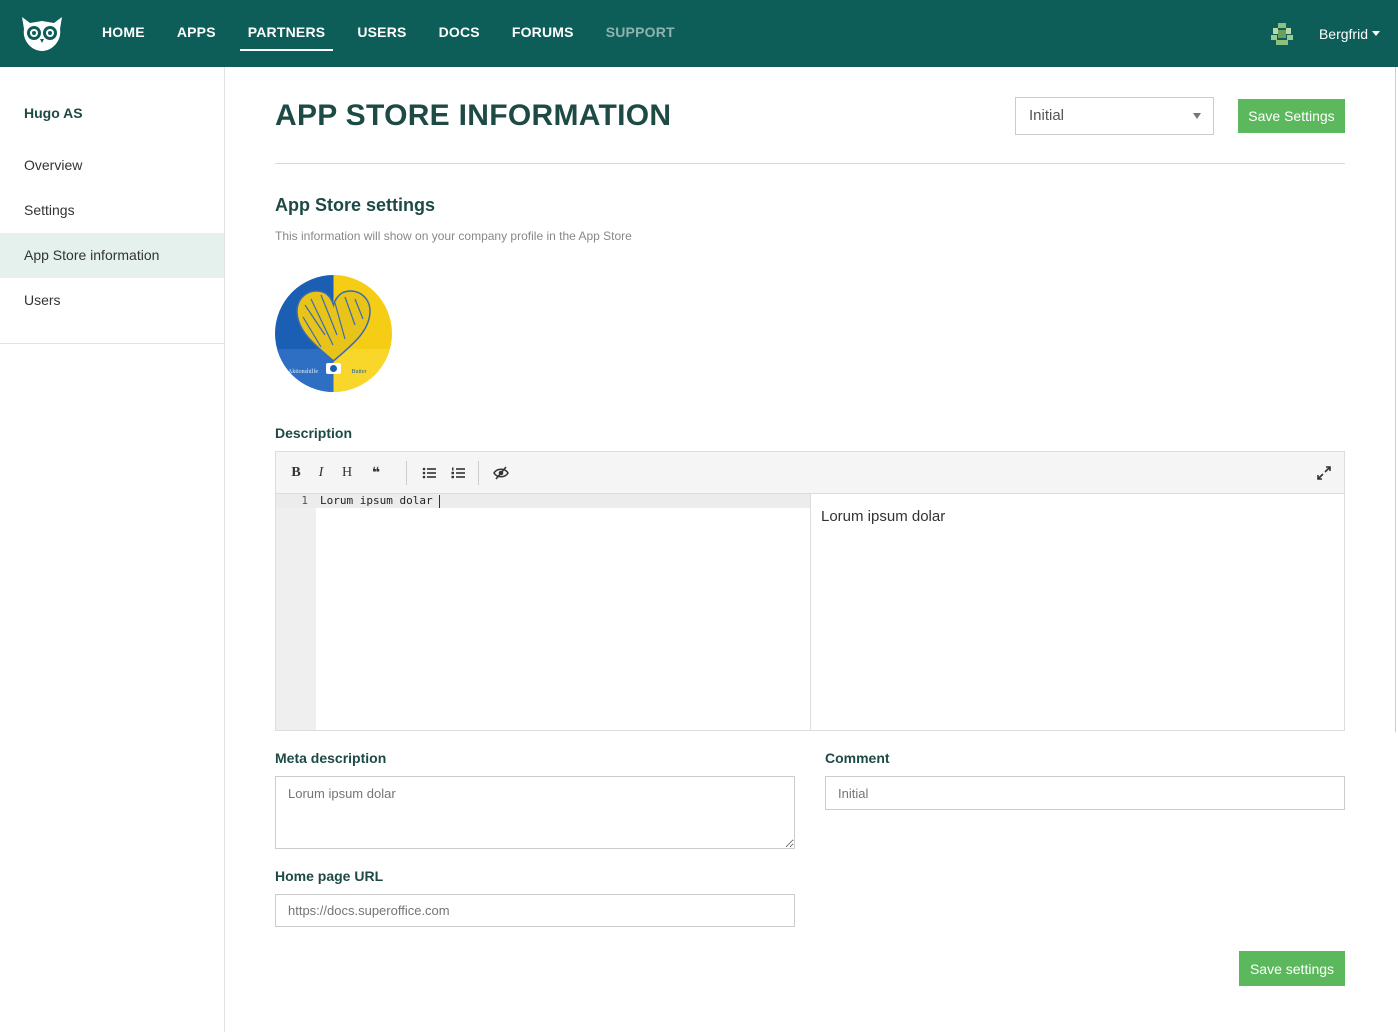  Describe the element at coordinates (535, 910) in the screenshot. I see `homepage-url-field` at that location.